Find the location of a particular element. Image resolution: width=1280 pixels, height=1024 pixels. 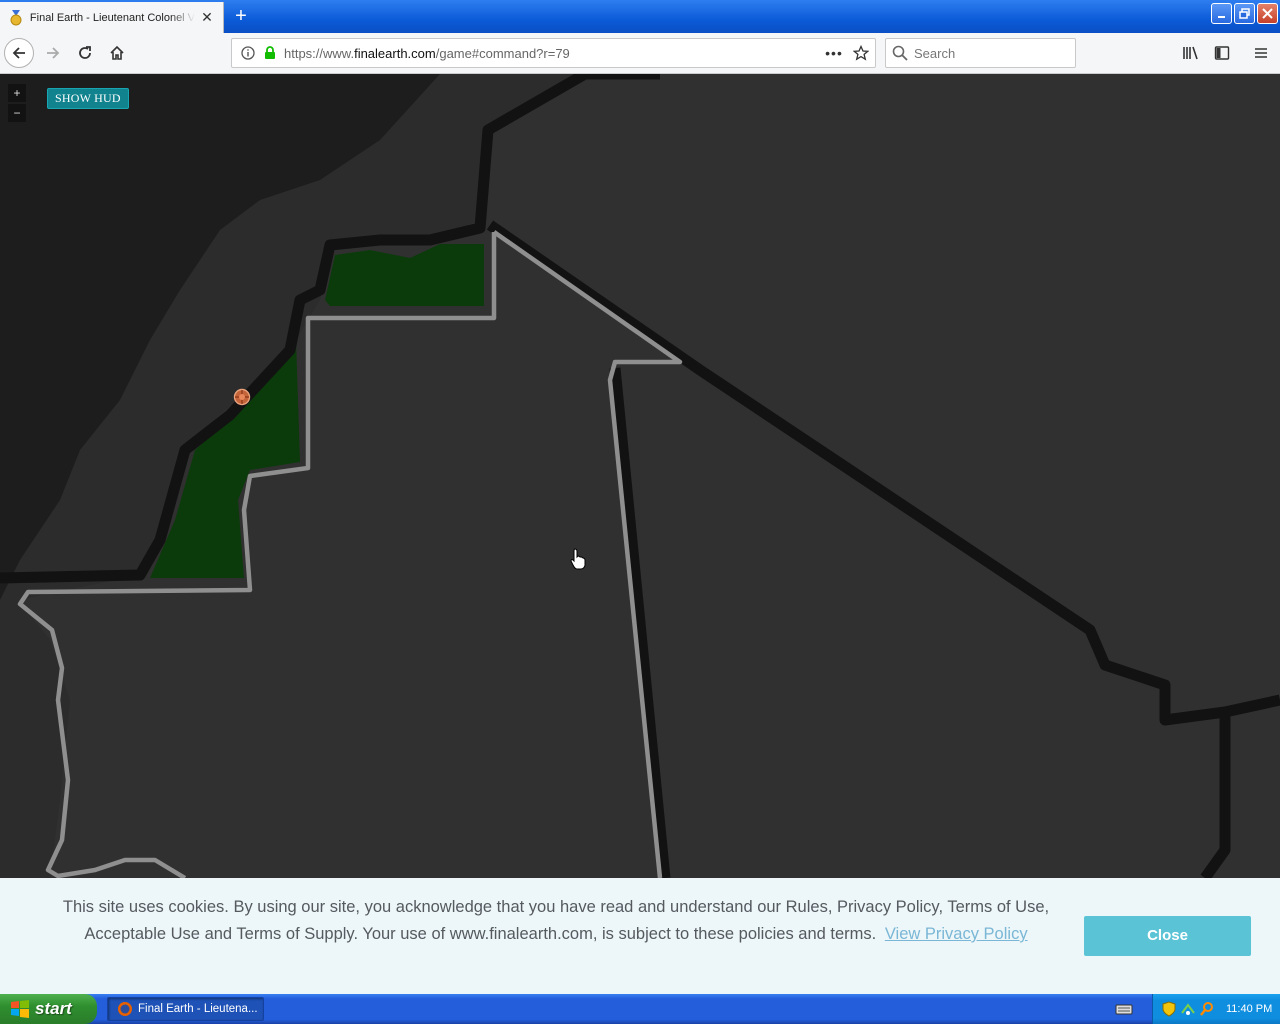

clock: 11:40 PM is located at coordinates (1249, 1009).